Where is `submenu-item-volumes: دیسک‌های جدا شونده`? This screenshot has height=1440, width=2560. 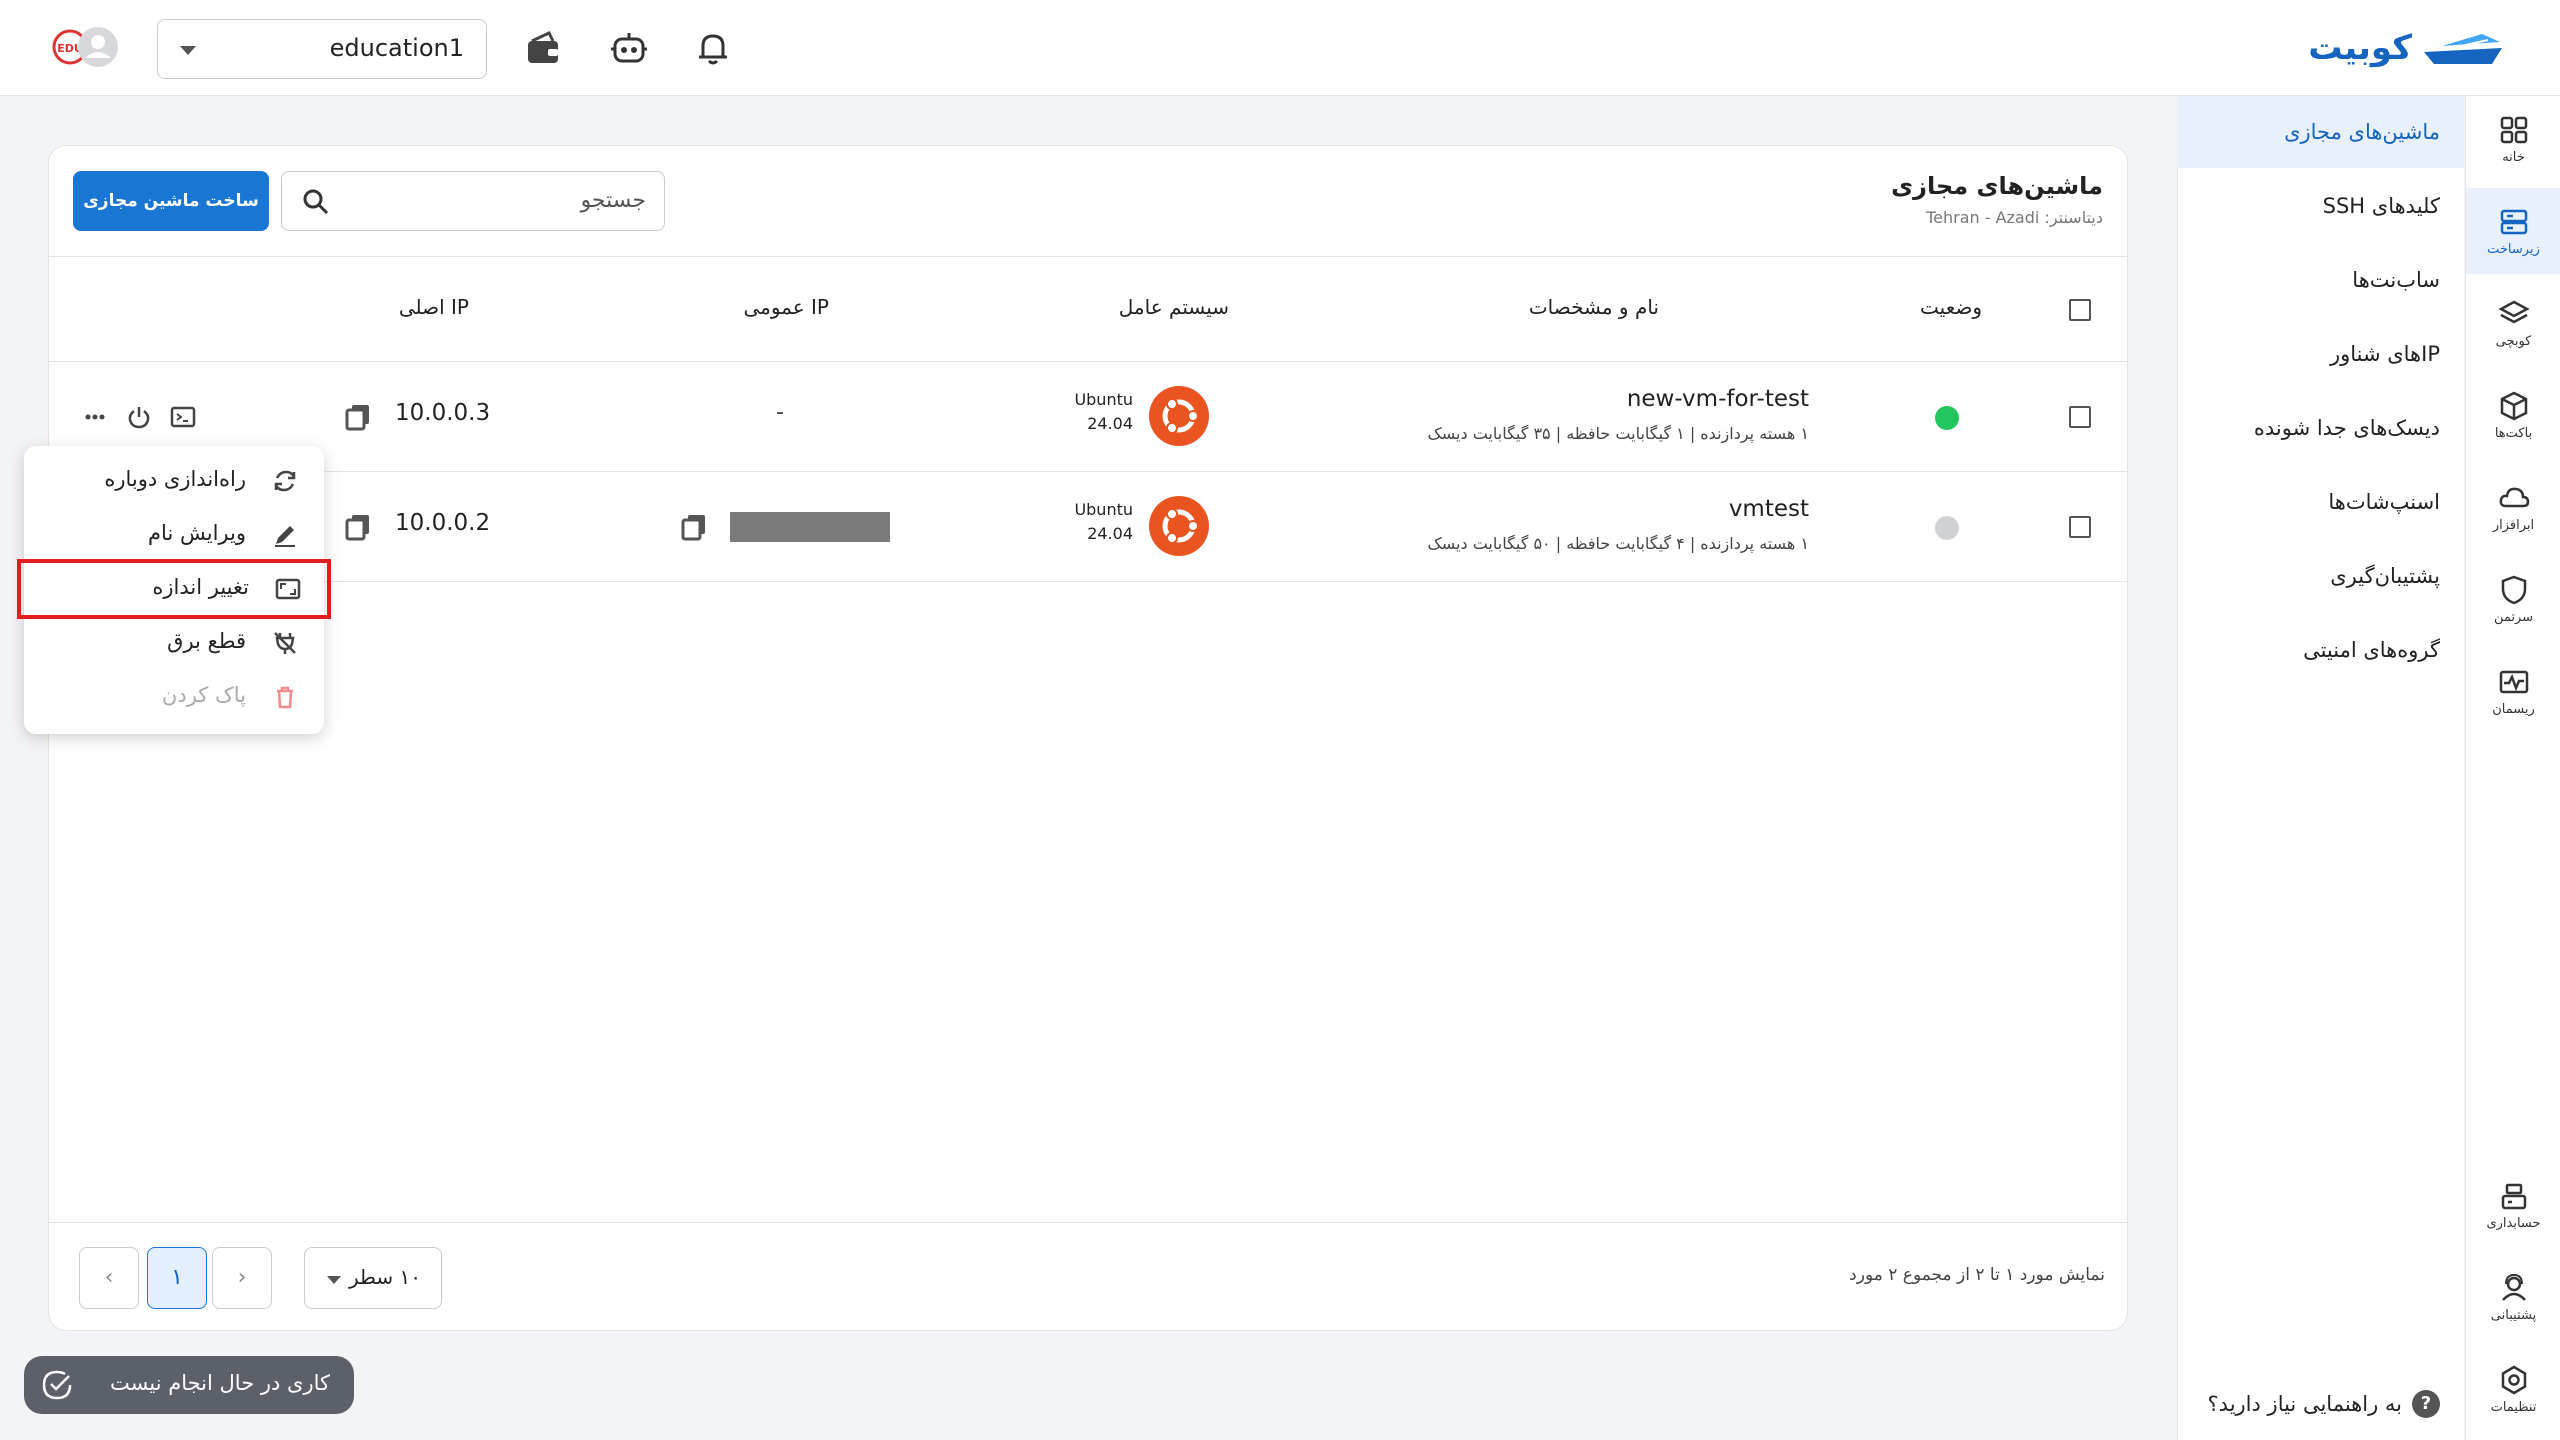 submenu-item-volumes: دیسک‌های جدا شونده is located at coordinates (2320, 428).